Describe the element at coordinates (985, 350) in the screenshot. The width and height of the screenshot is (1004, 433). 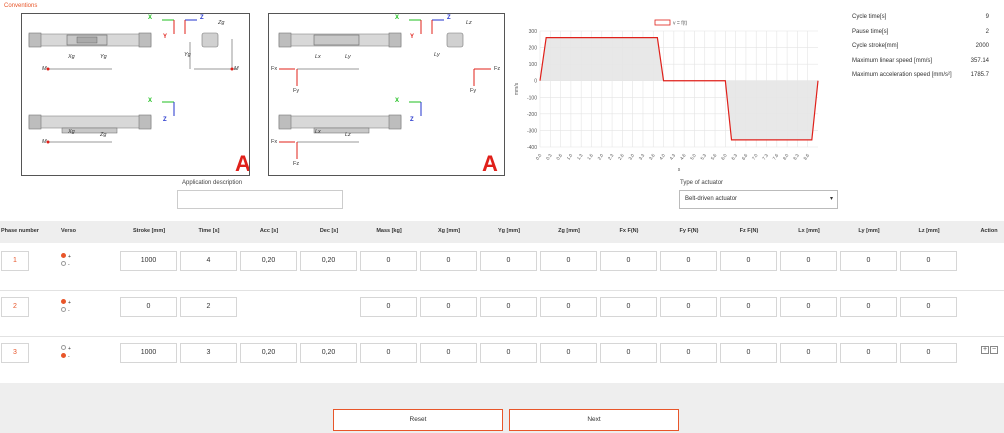
I see `add-phase-button: +` at that location.